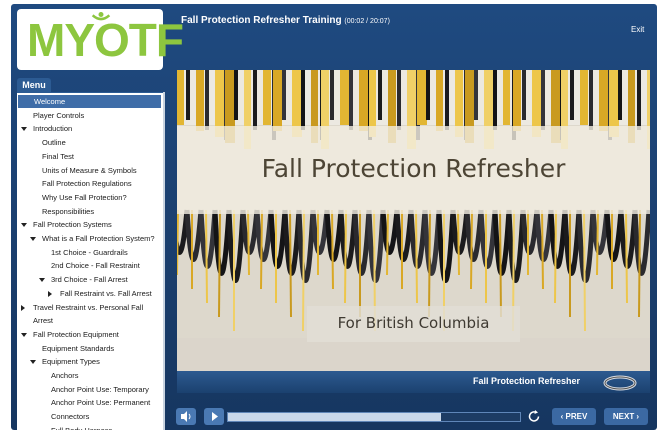 Image resolution: width=662 pixels, height=430 pixels. I want to click on menu-item-label: Travel Restraint vs. Personal Fall, so click(88, 307).